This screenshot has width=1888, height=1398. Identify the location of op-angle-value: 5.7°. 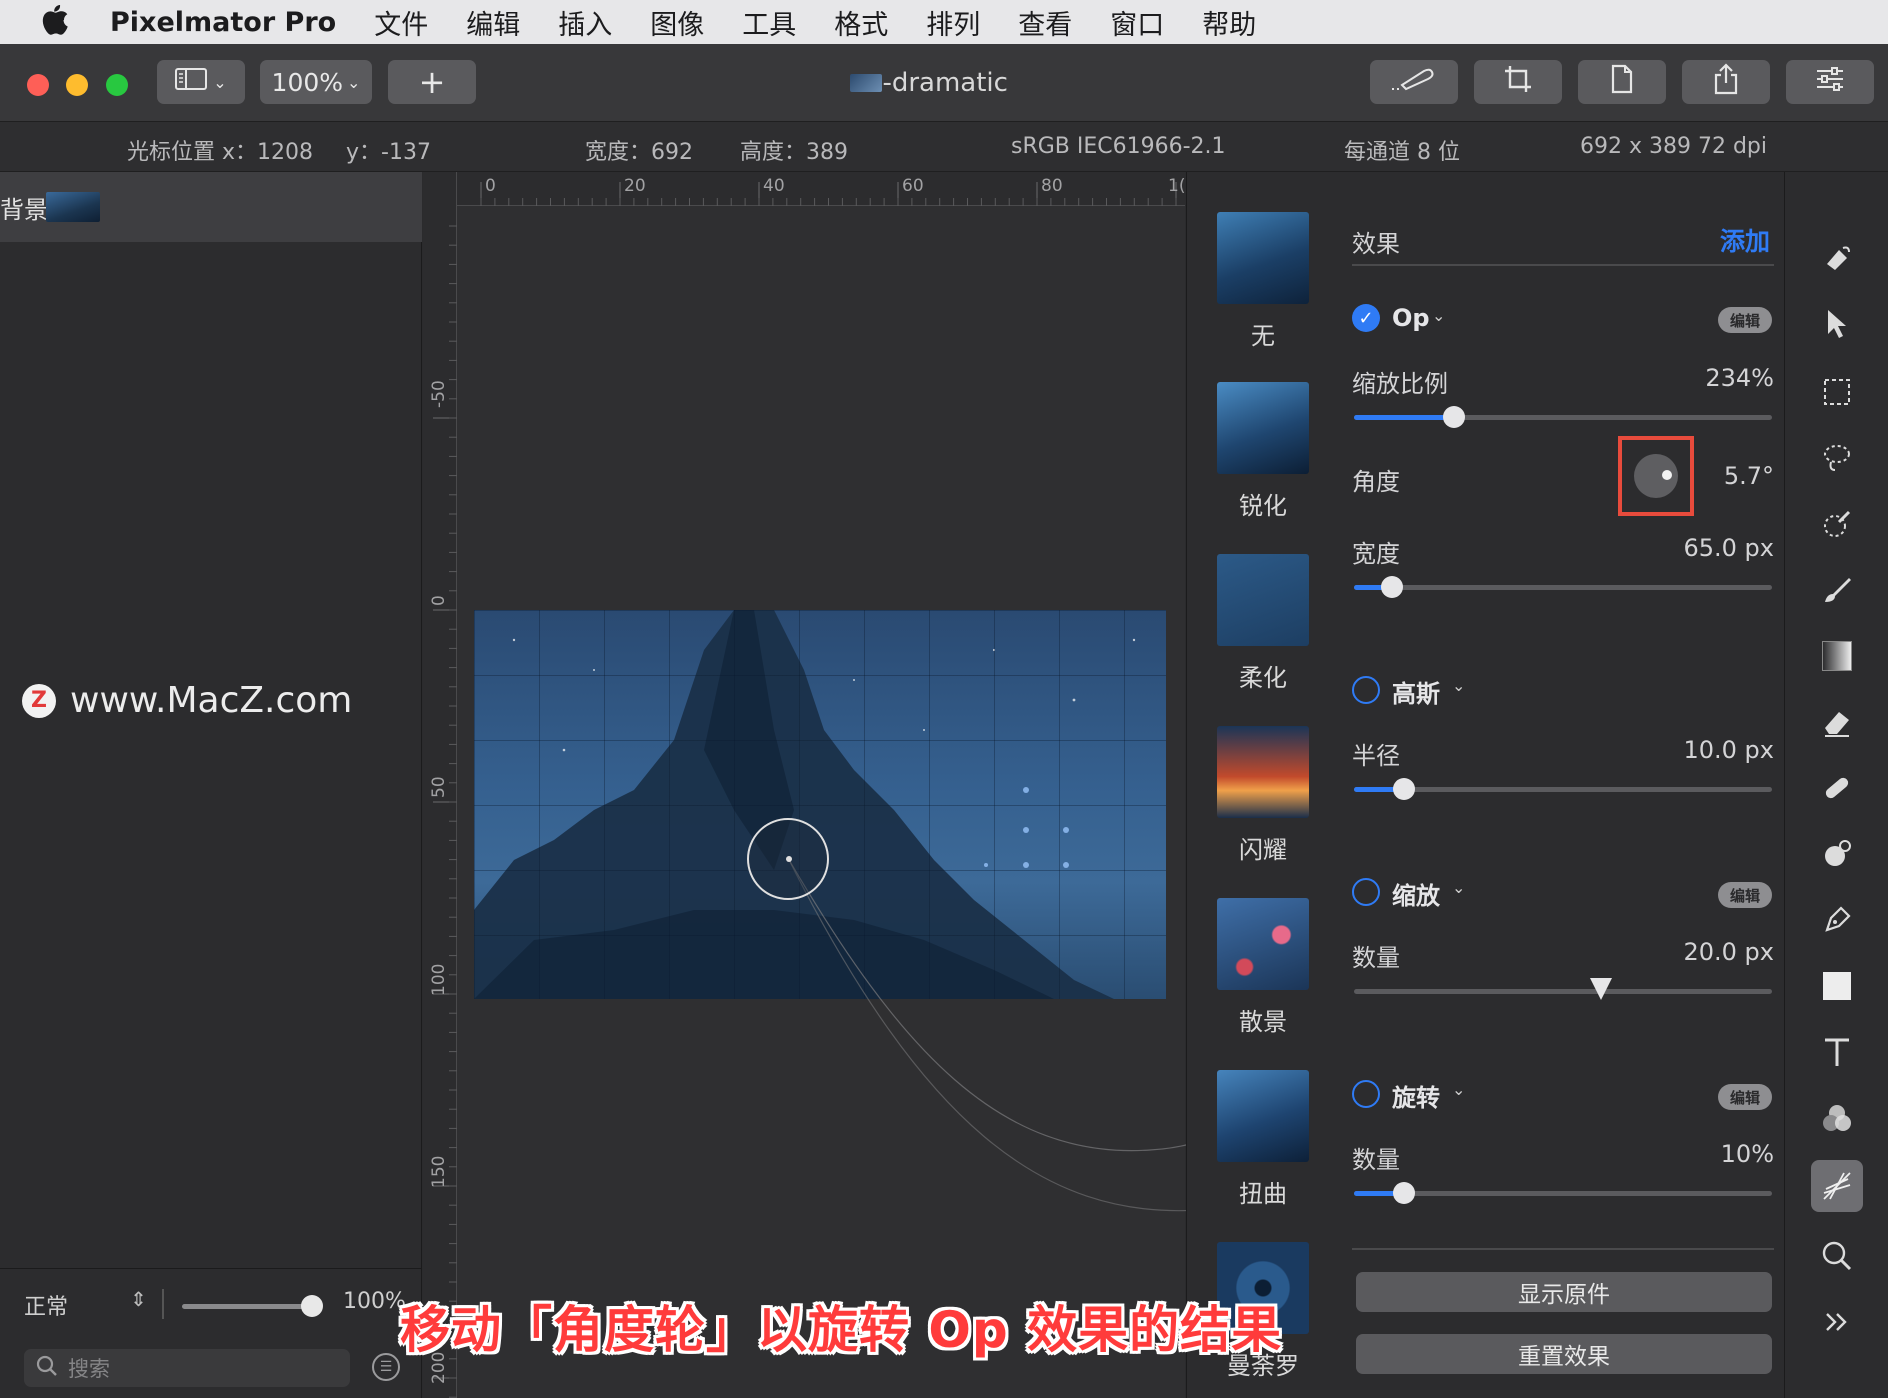
(1748, 476).